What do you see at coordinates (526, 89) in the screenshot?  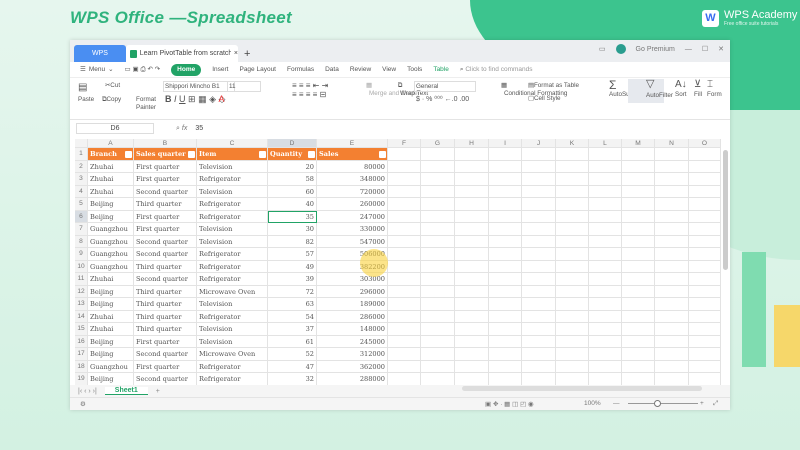 I see `conditional-formatting-button: ▦ Conditional Formatting` at bounding box center [526, 89].